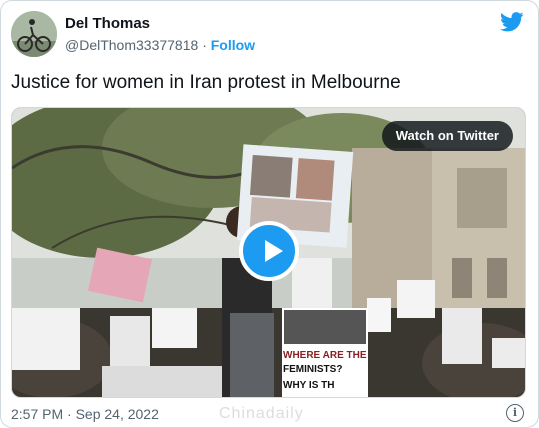 The height and width of the screenshot is (428, 539). I want to click on play-icon, so click(269, 251).